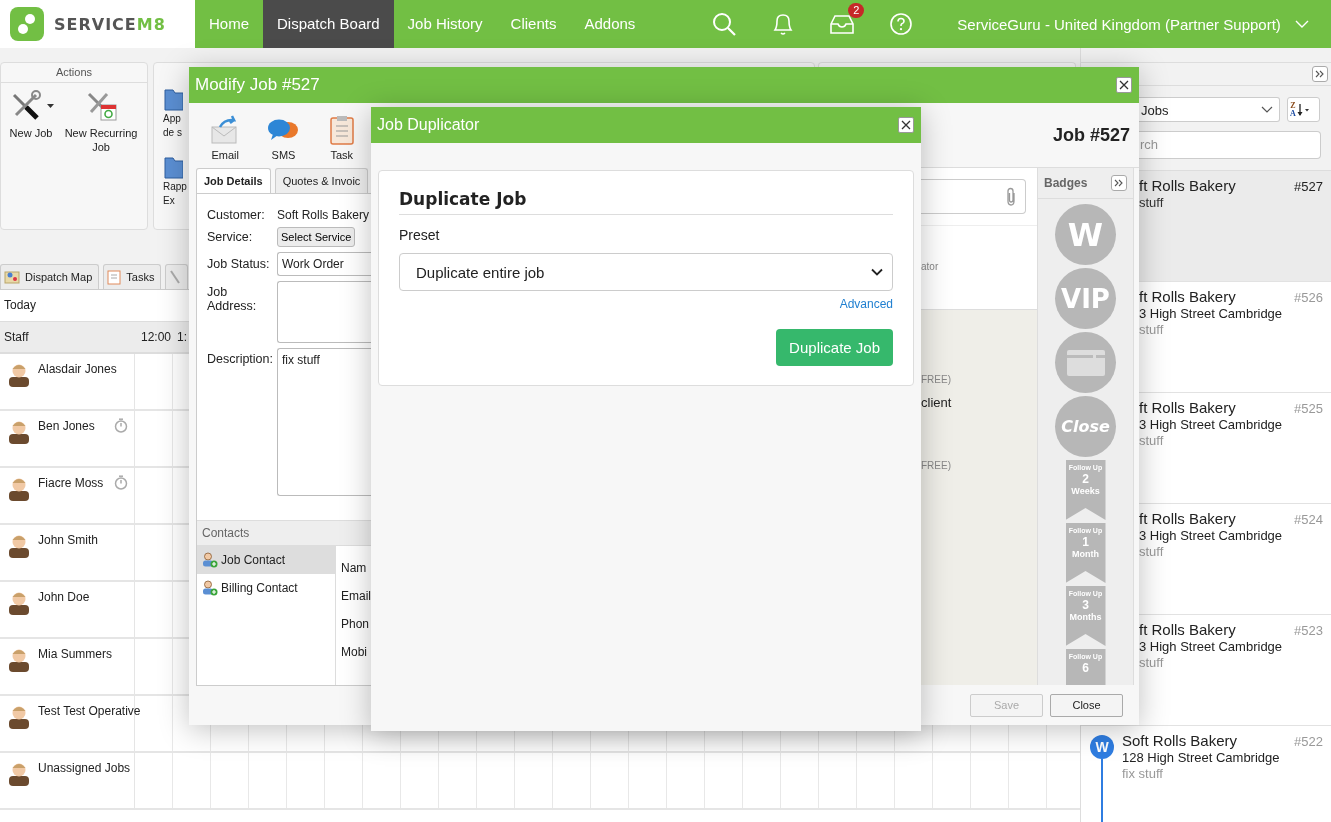  What do you see at coordinates (342, 155) in the screenshot?
I see `toolbar-label: Task` at bounding box center [342, 155].